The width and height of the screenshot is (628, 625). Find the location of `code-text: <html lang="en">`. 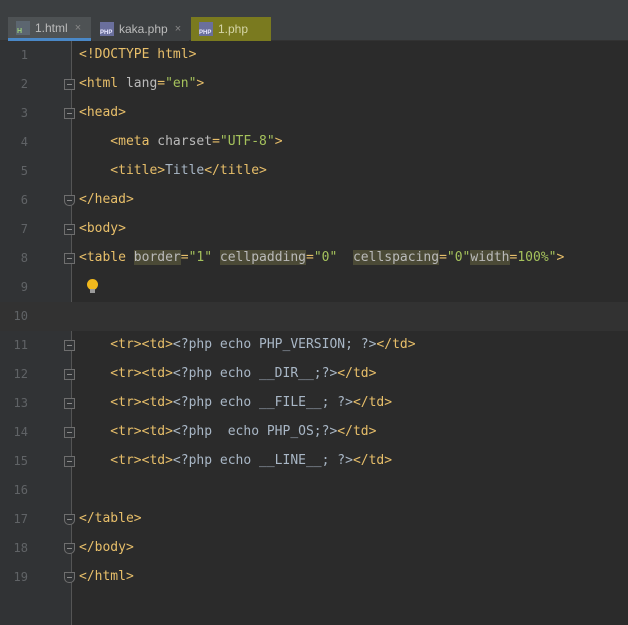

code-text: <html lang="en"> is located at coordinates (142, 83).